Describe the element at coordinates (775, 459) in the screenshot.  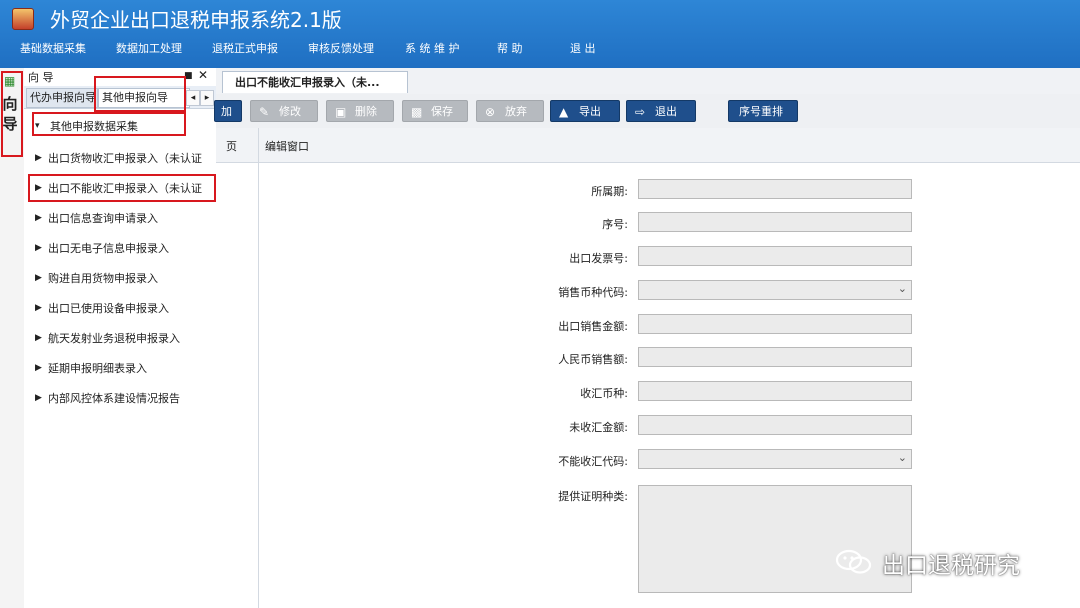
I see `cannot-code-select: ⌄` at that location.